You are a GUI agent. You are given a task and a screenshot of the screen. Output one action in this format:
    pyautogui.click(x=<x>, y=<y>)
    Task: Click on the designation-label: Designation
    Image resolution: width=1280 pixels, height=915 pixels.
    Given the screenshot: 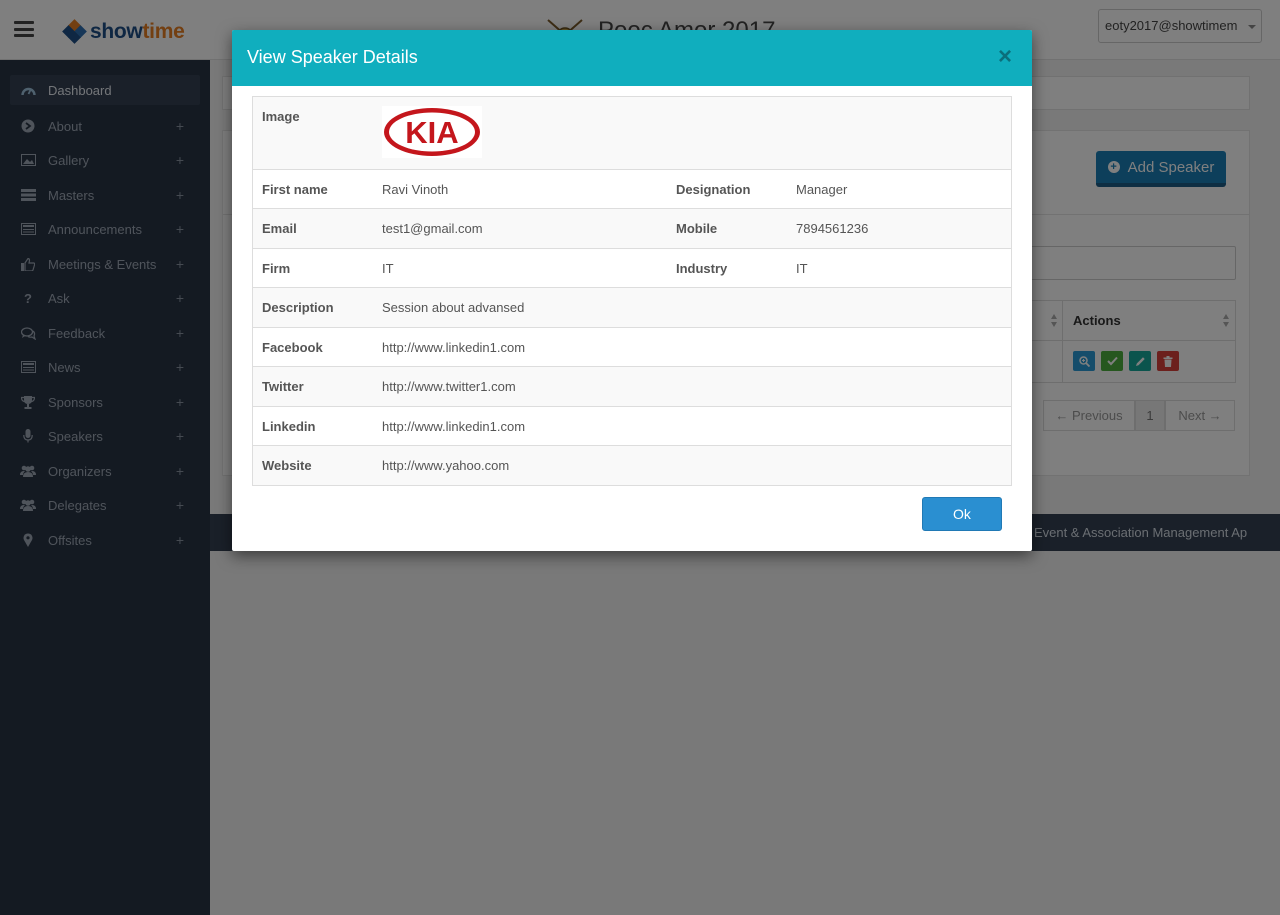 What is the action you would take?
    pyautogui.click(x=726, y=189)
    